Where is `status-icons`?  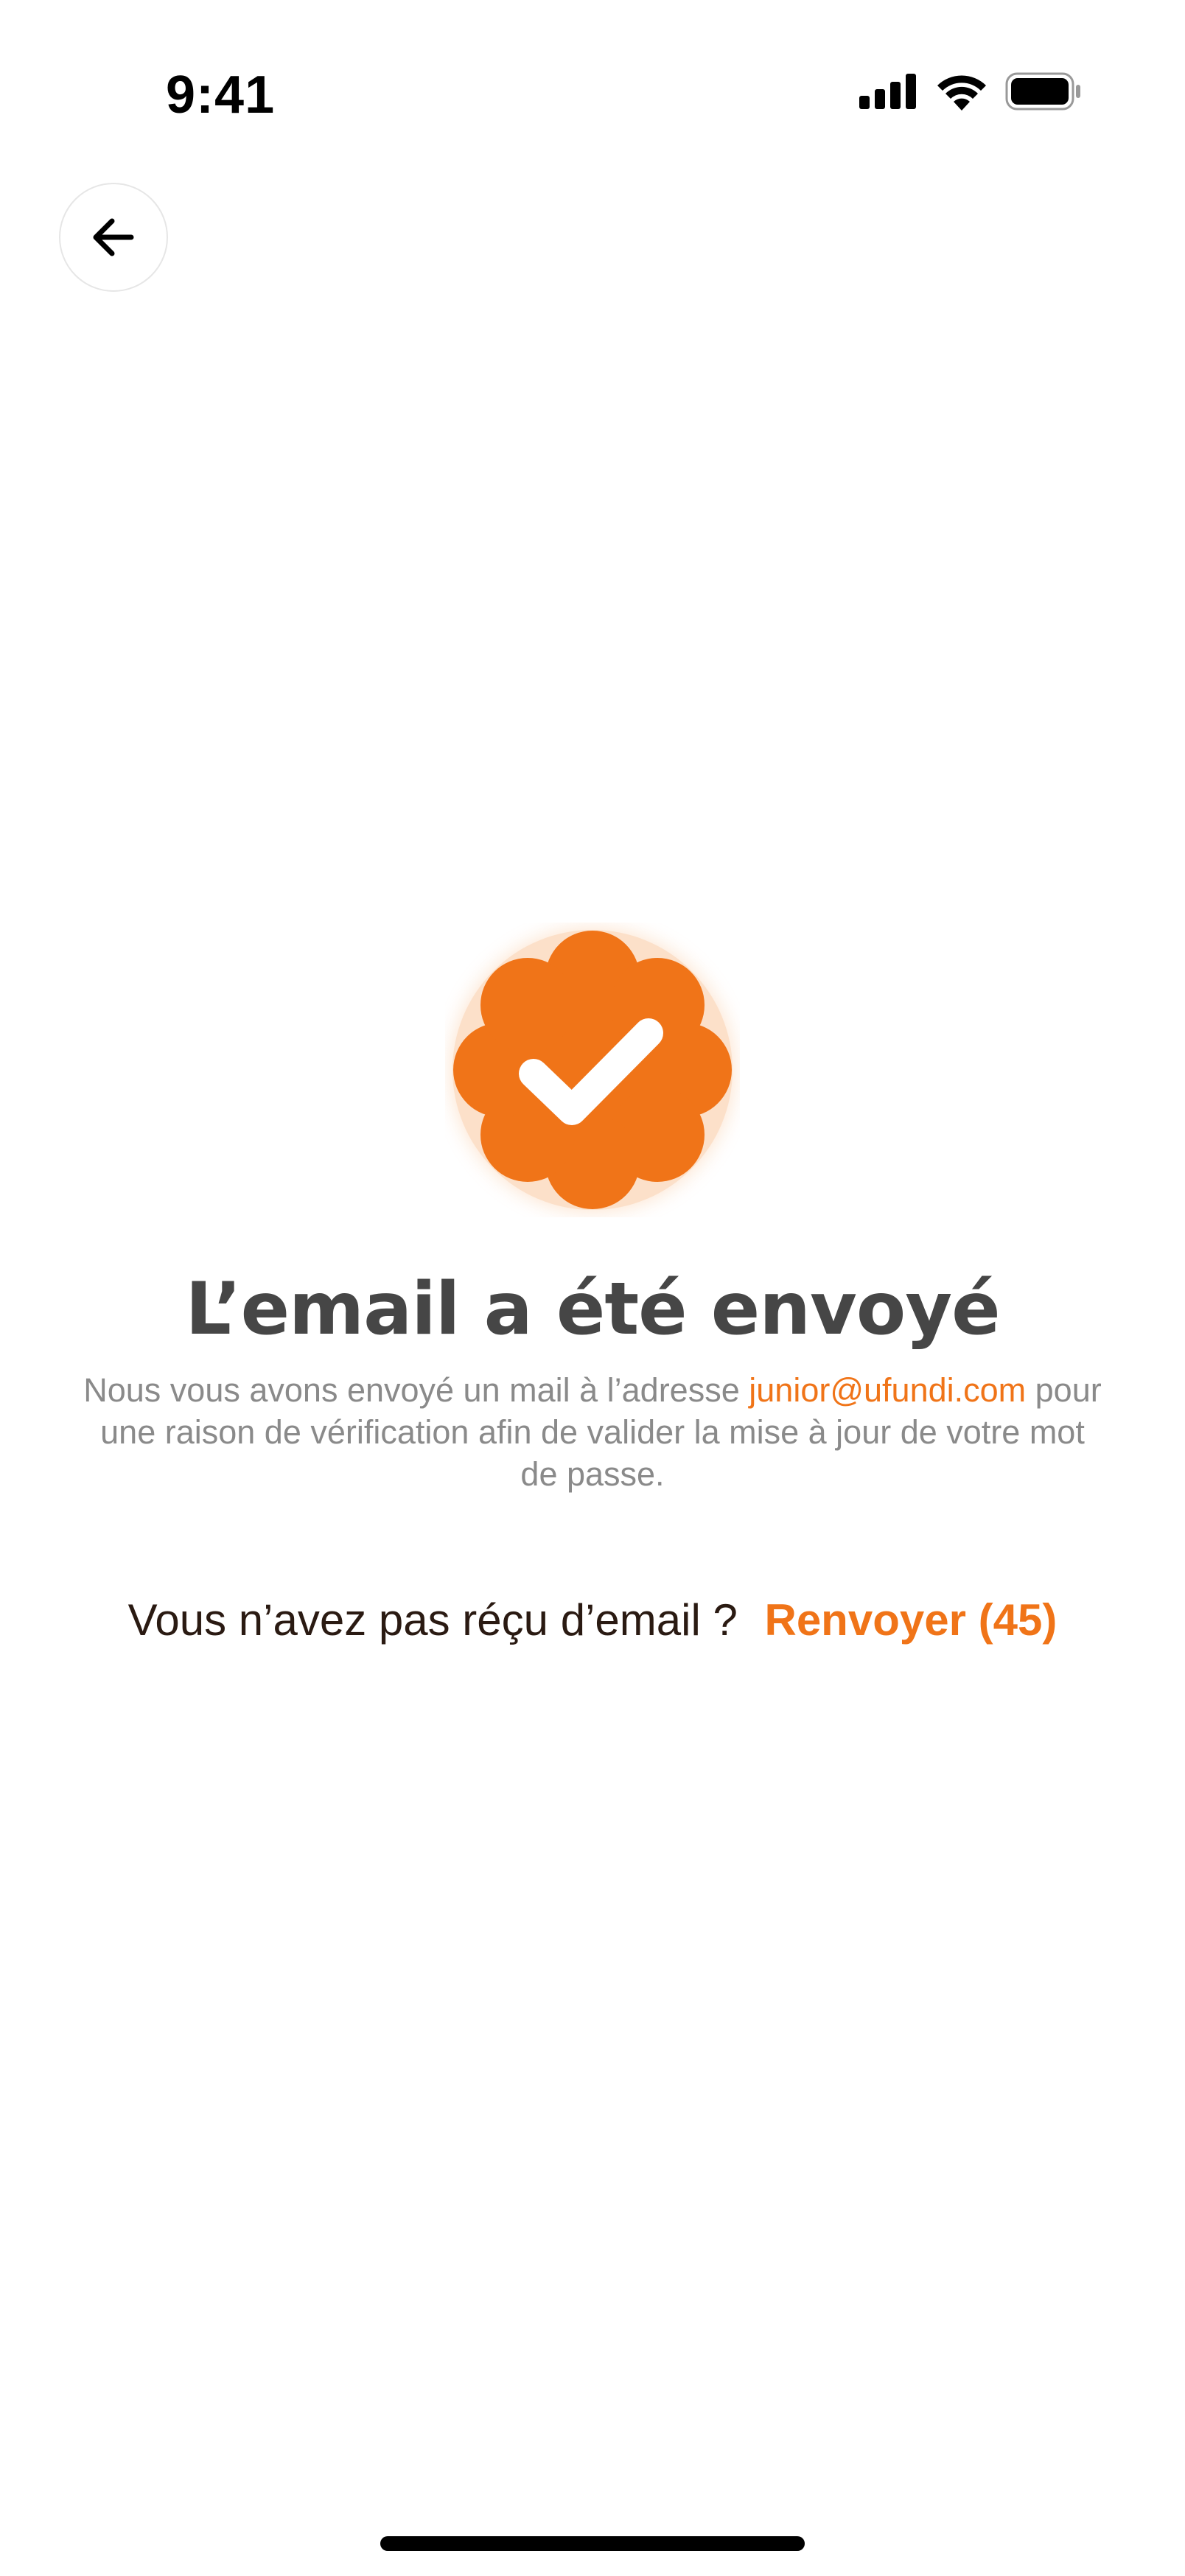
status-icons is located at coordinates (970, 91).